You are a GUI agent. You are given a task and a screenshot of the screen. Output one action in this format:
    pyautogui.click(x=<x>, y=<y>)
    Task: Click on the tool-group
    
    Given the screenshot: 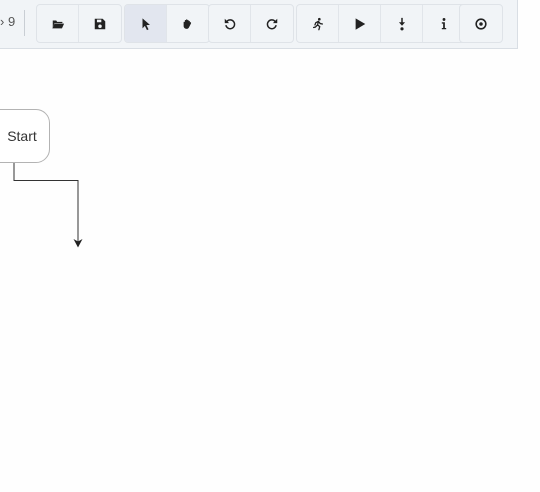 What is the action you would take?
    pyautogui.click(x=167, y=23)
    